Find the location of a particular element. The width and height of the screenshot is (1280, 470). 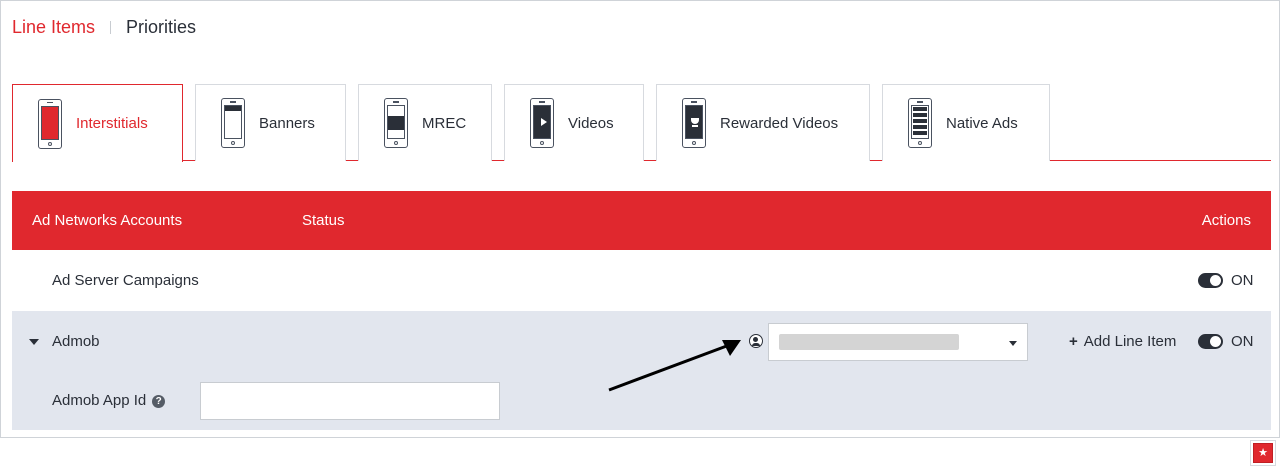

collapse-caret-icon is located at coordinates (34, 342).